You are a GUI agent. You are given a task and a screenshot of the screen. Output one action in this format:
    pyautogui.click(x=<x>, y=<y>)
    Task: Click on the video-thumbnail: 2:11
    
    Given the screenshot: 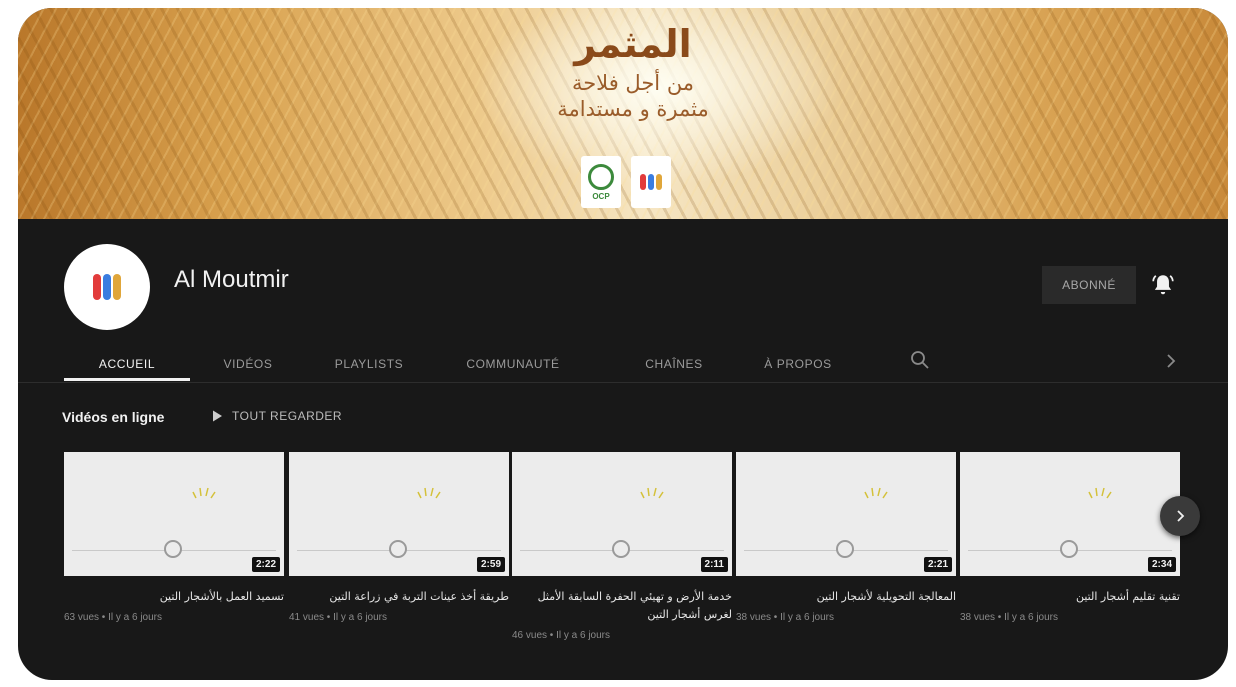 What is the action you would take?
    pyautogui.click(x=622, y=514)
    